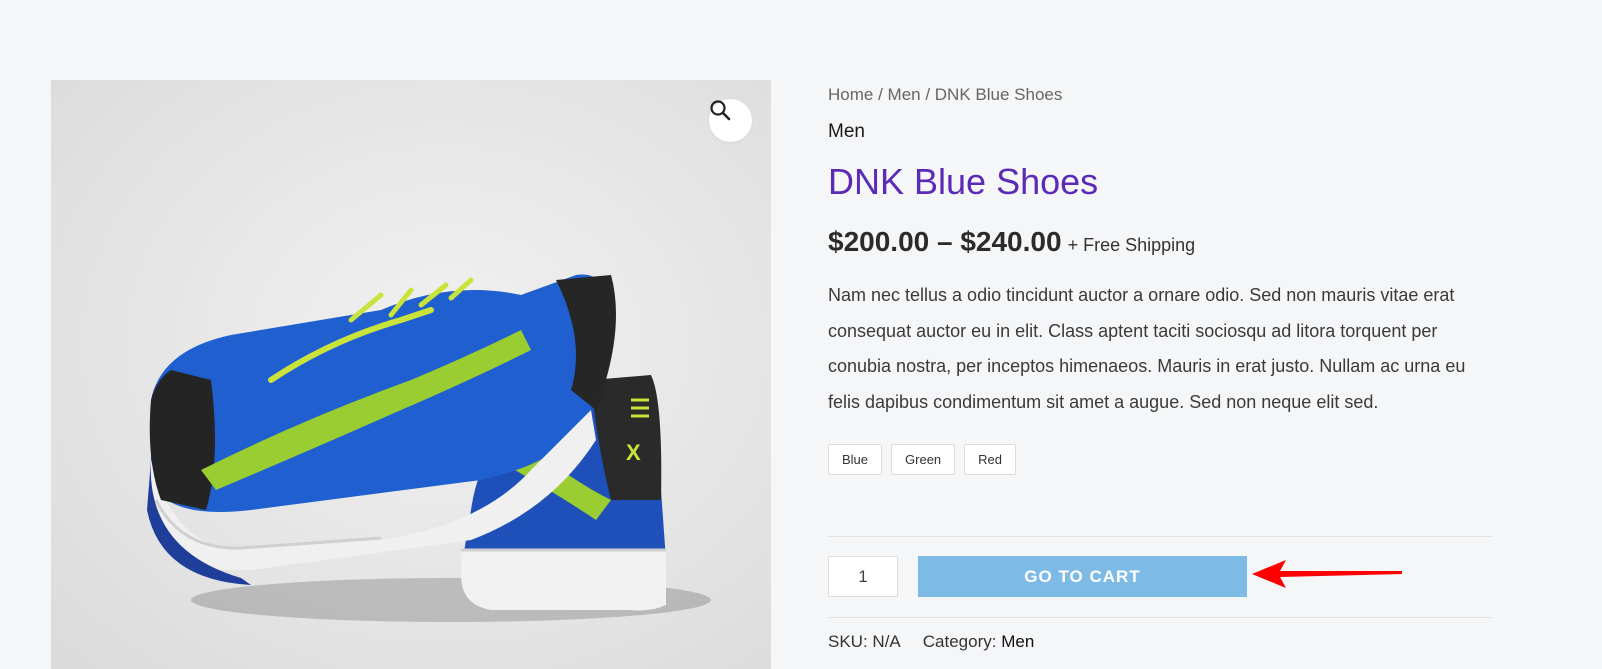  I want to click on zoom-button, so click(730, 120).